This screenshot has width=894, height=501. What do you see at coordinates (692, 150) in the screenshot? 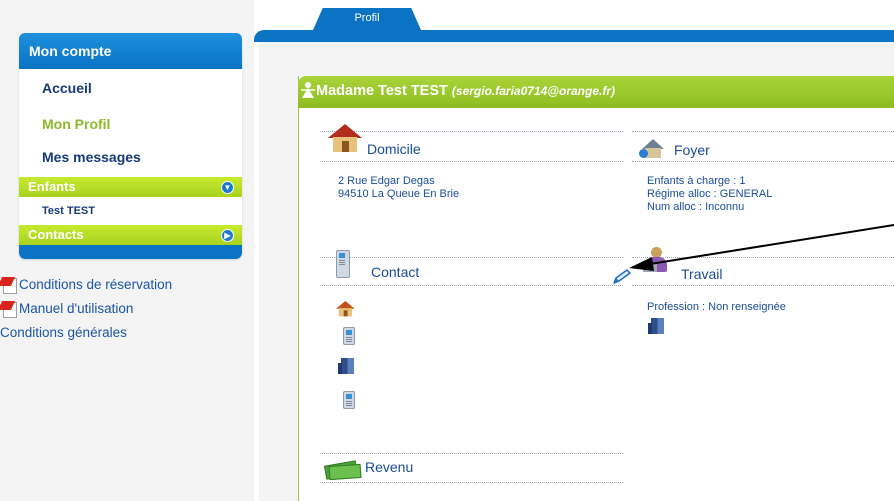
I see `section-title-foyer: Foyer` at bounding box center [692, 150].